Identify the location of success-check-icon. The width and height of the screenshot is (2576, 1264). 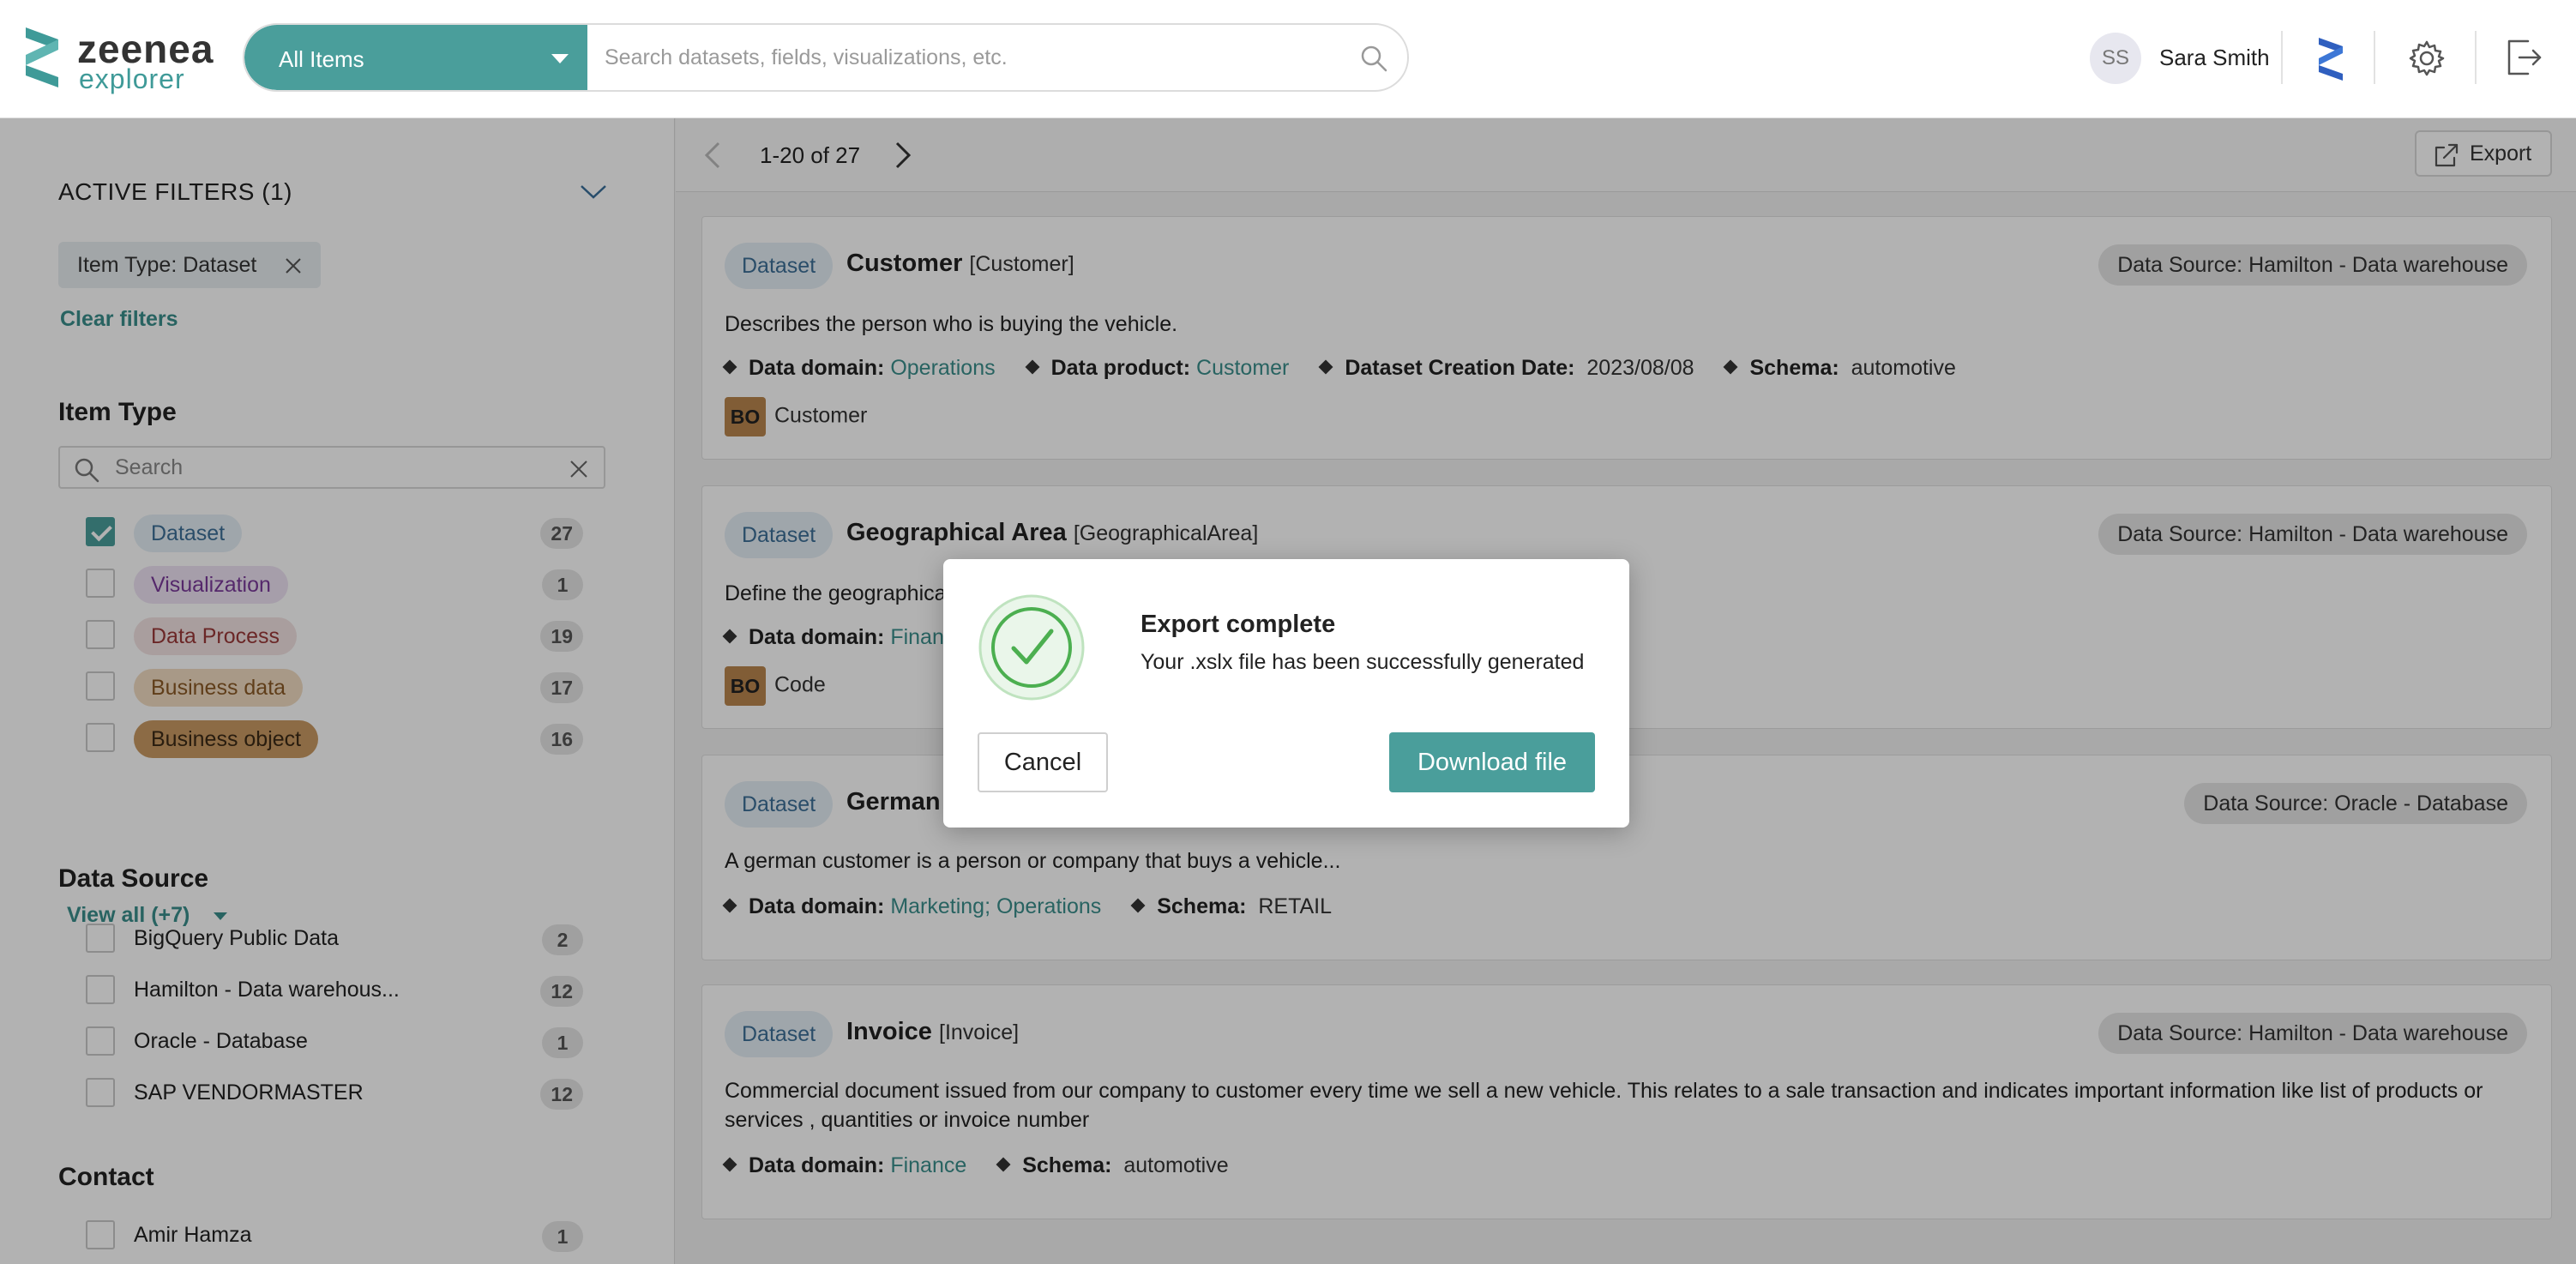
(1031, 647).